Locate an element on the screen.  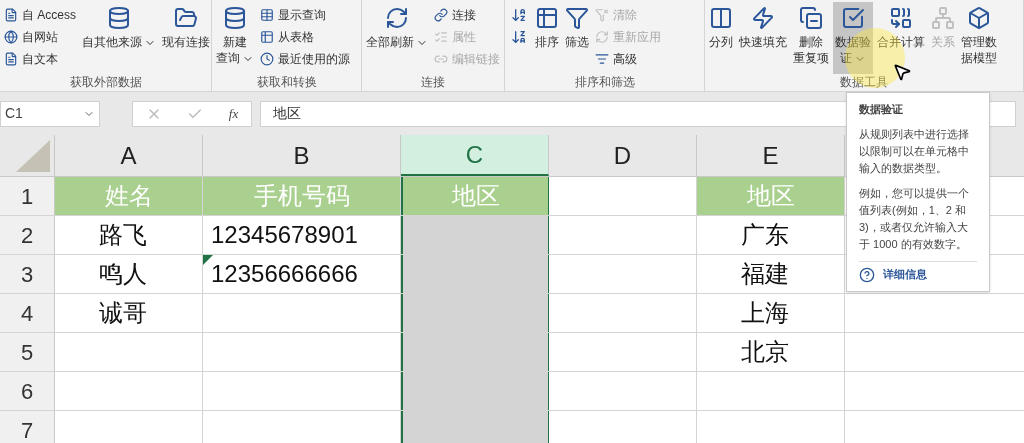
ribbon-button: 筛选 is located at coordinates (577, 38).